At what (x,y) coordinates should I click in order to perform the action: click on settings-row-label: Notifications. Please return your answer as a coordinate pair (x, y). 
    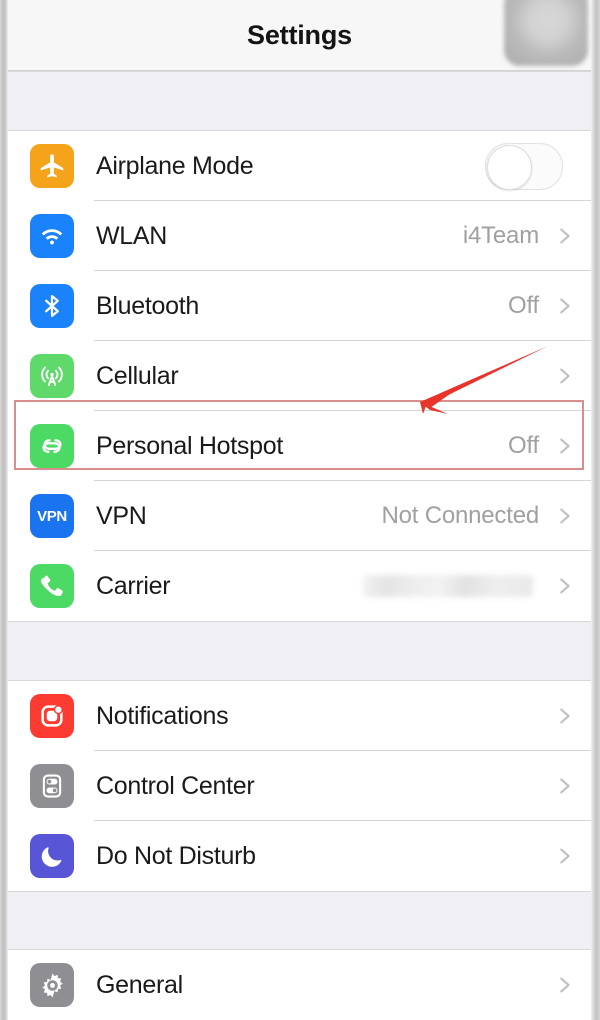
    Looking at the image, I should click on (162, 715).